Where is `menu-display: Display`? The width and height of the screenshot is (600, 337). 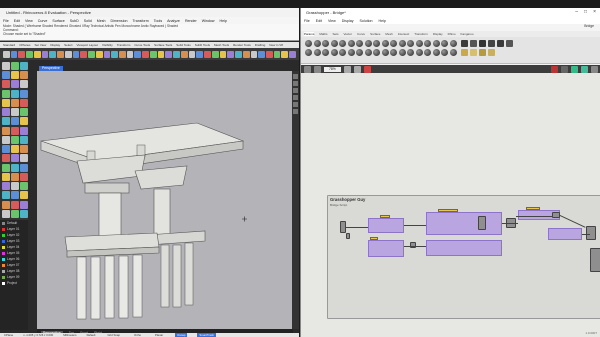 menu-display: Display is located at coordinates (348, 21).